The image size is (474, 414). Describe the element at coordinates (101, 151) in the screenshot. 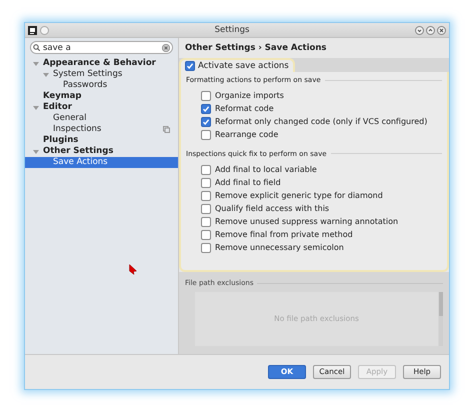

I see `tree-item: Other Settings` at that location.